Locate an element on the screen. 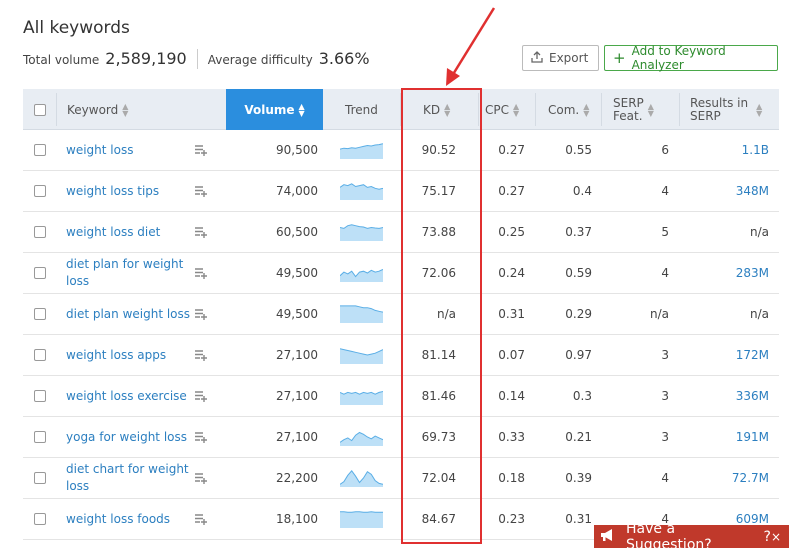 The width and height of the screenshot is (789, 553). cpc-value: 0.25 is located at coordinates (511, 232).